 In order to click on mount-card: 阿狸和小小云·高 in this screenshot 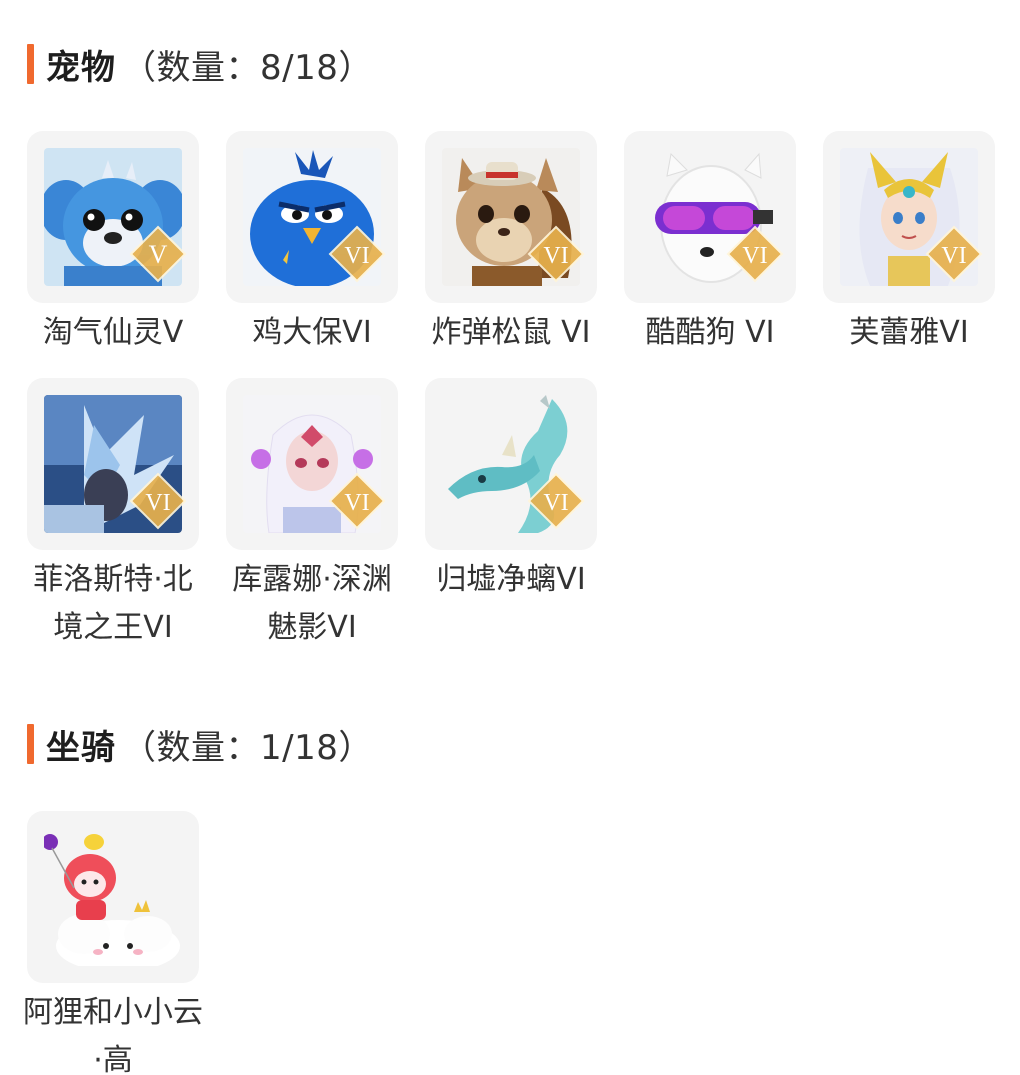, I will do `click(113, 943)`.